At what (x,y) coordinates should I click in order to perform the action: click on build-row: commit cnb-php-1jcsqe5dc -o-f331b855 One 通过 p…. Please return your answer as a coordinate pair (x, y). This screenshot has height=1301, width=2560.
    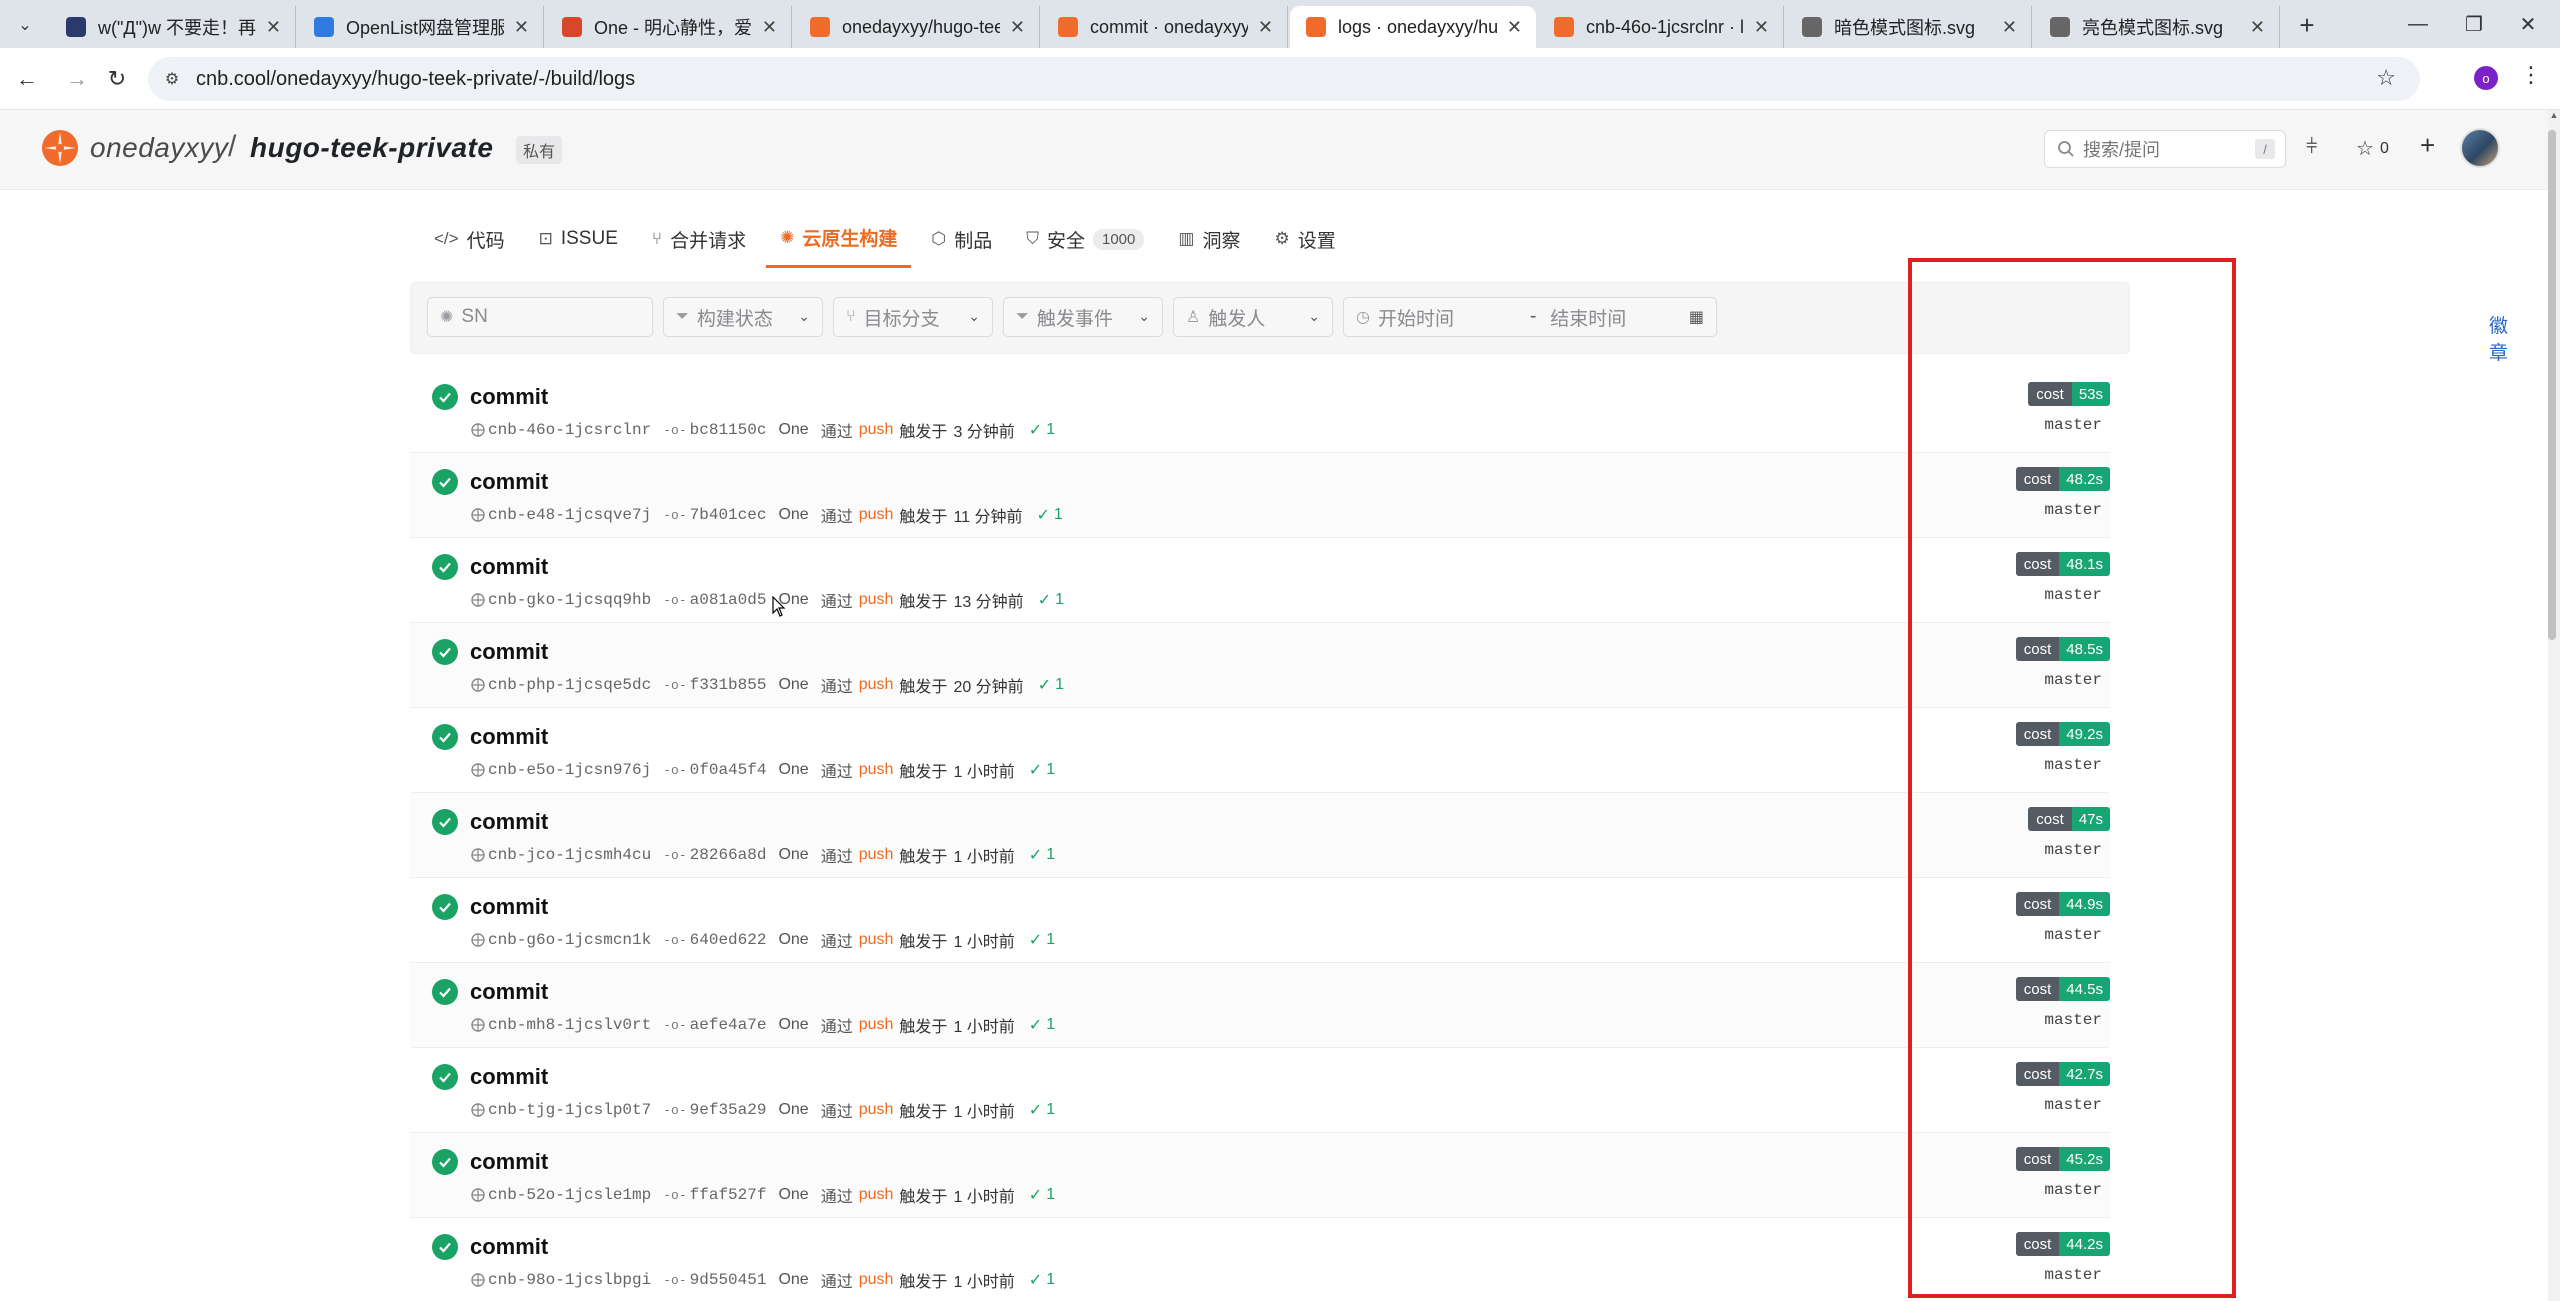
    Looking at the image, I should click on (1260, 665).